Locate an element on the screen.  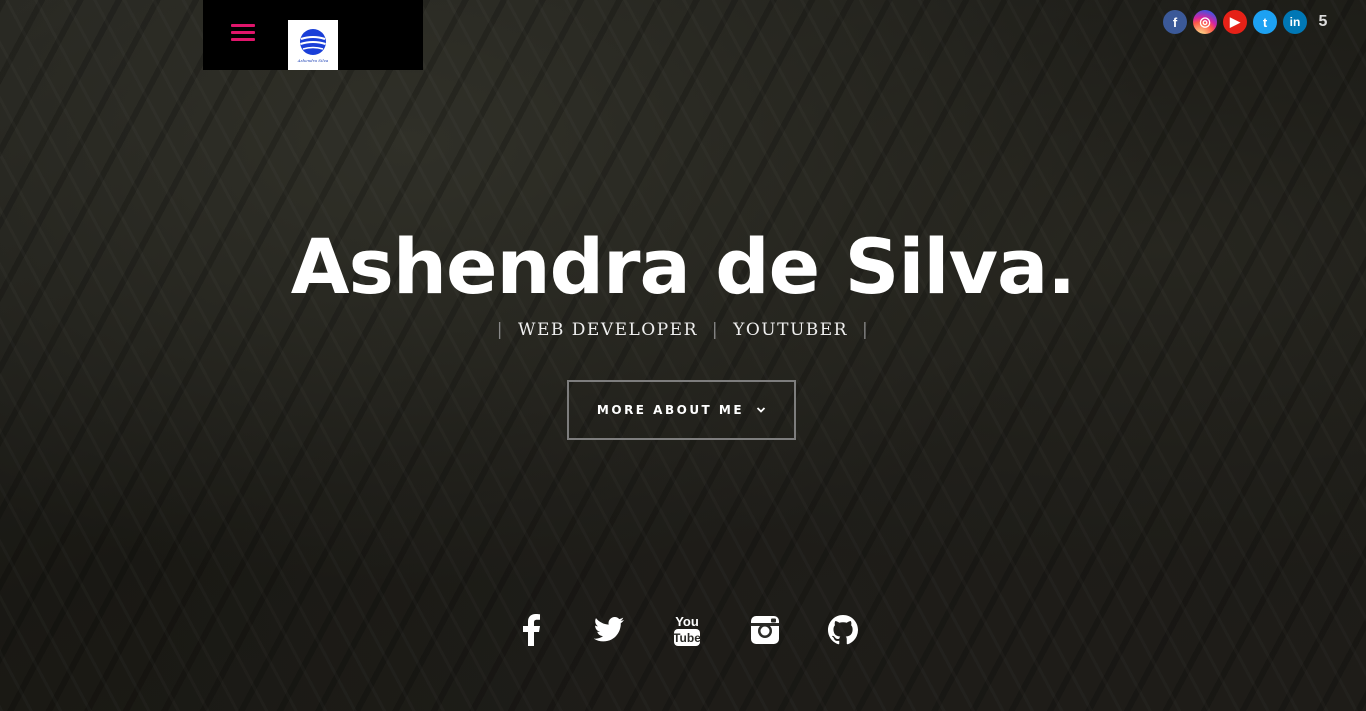
top-social-links: f ◎ ▶ t in 5 is located at coordinates (1248, 22).